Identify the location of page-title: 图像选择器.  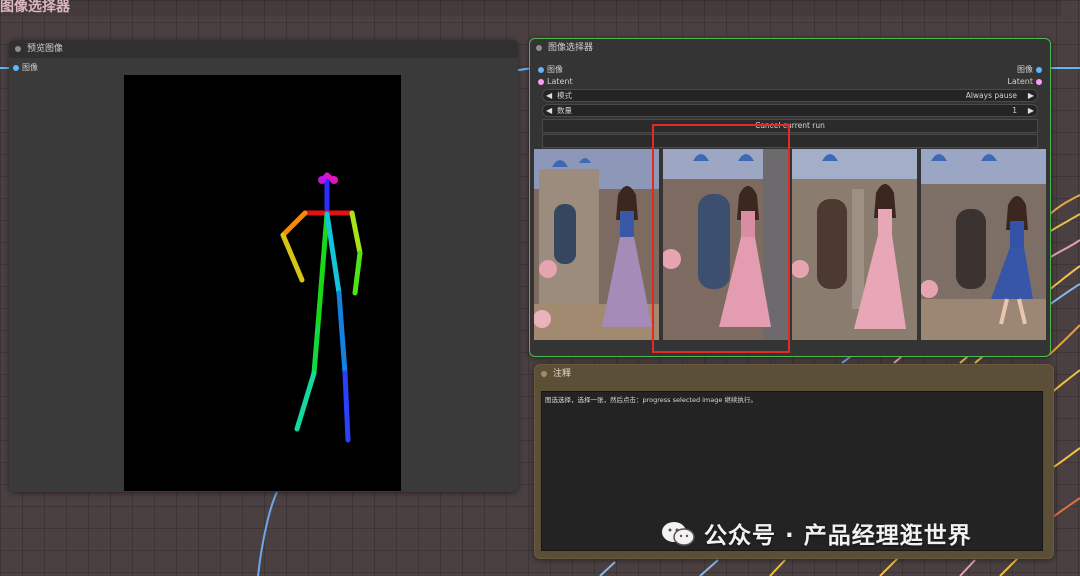
(35, 7).